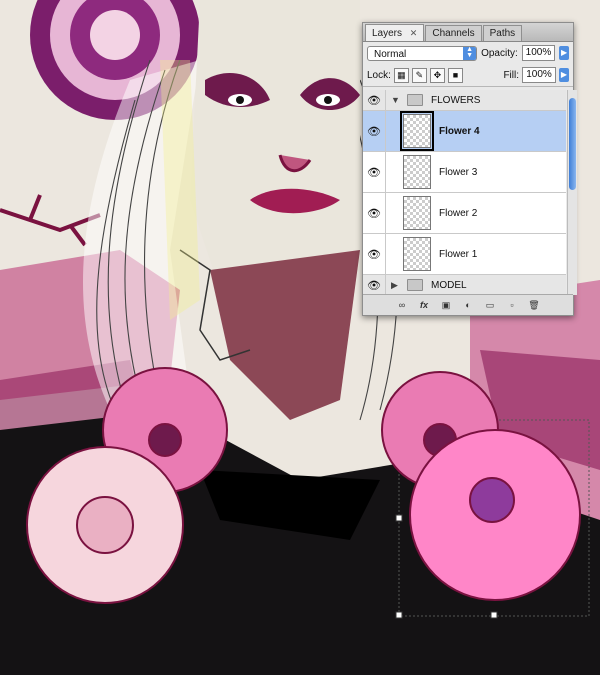 Image resolution: width=600 pixels, height=675 pixels. I want to click on opacity-input: 100%, so click(538, 53).